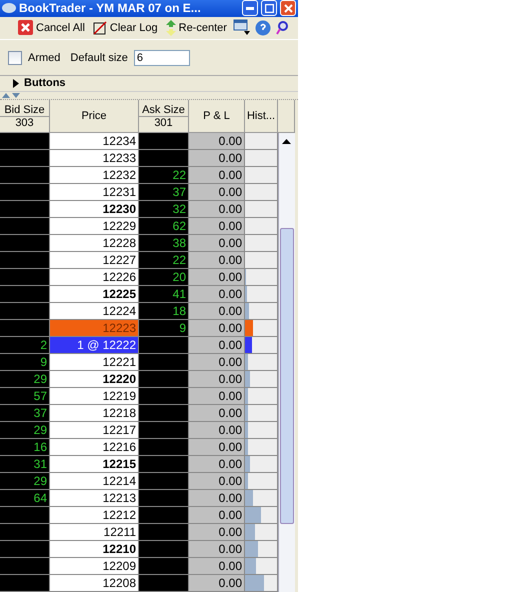 The width and height of the screenshot is (512, 592). I want to click on price-cell: 12227, so click(94, 261).